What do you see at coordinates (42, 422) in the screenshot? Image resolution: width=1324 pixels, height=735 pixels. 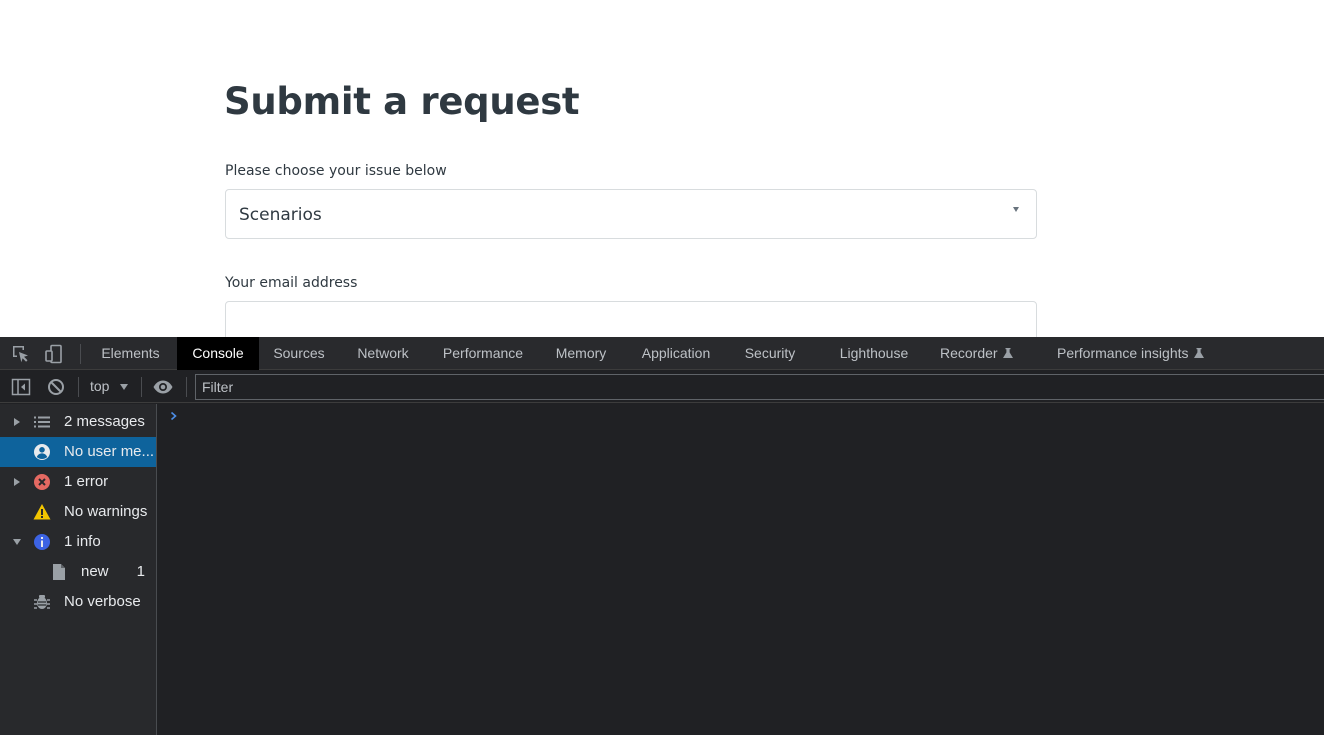 I see `list-icon` at bounding box center [42, 422].